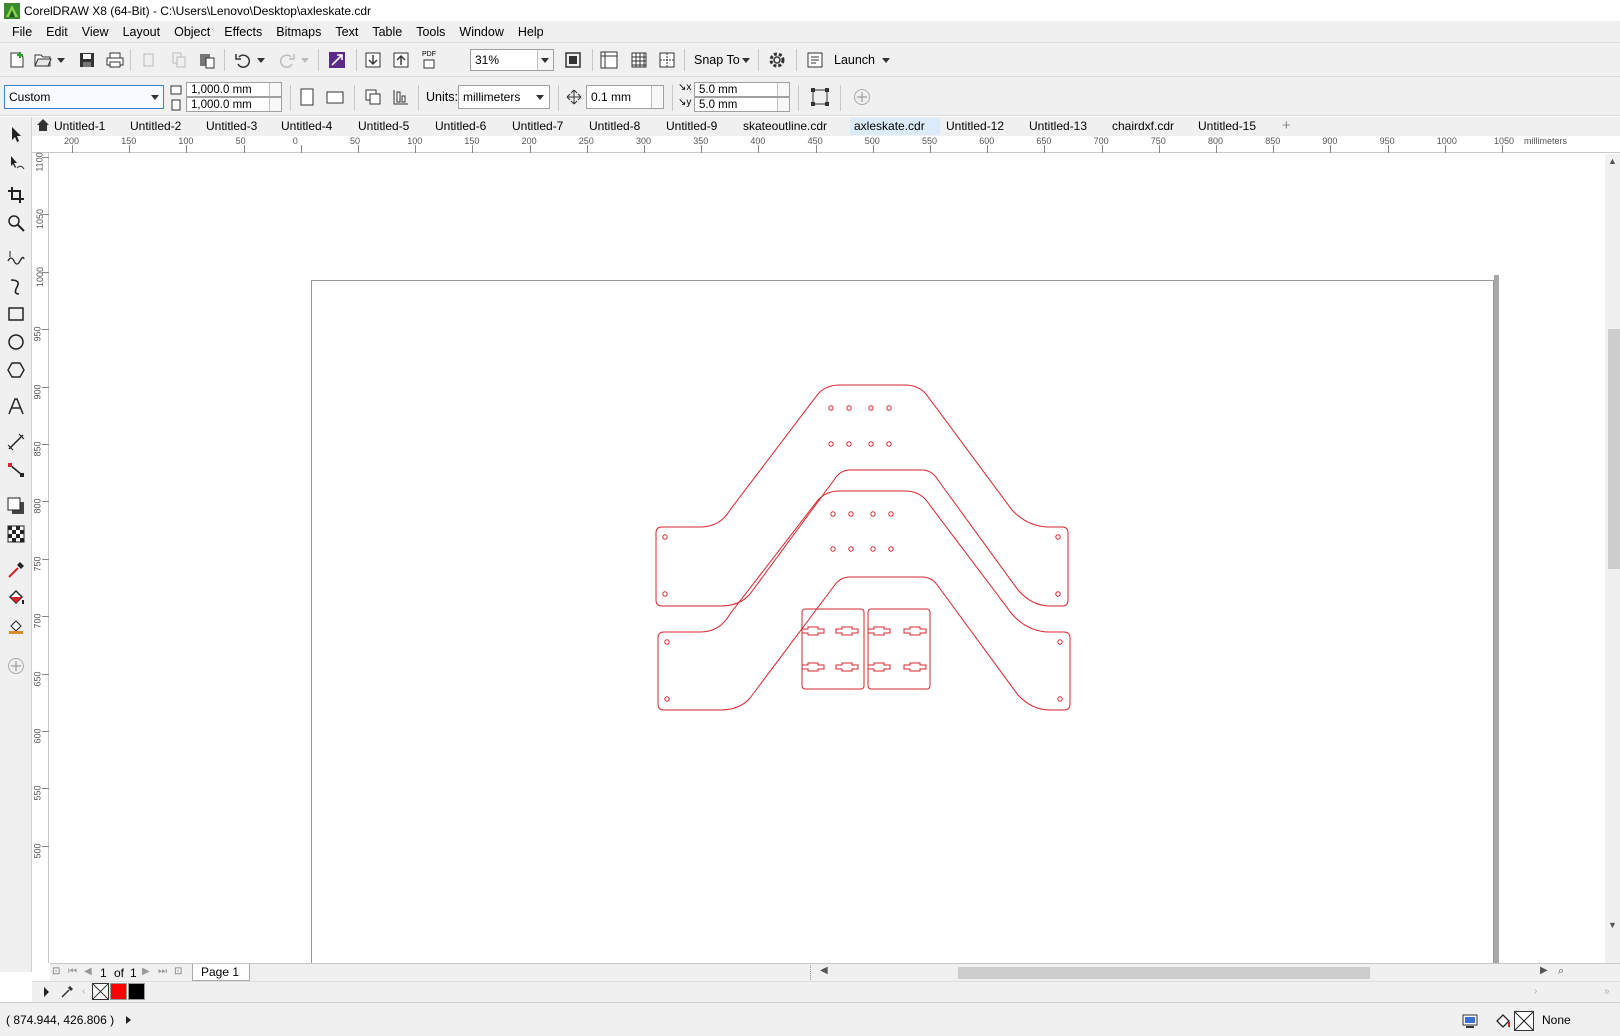  I want to click on undo-dropdown, so click(261, 60).